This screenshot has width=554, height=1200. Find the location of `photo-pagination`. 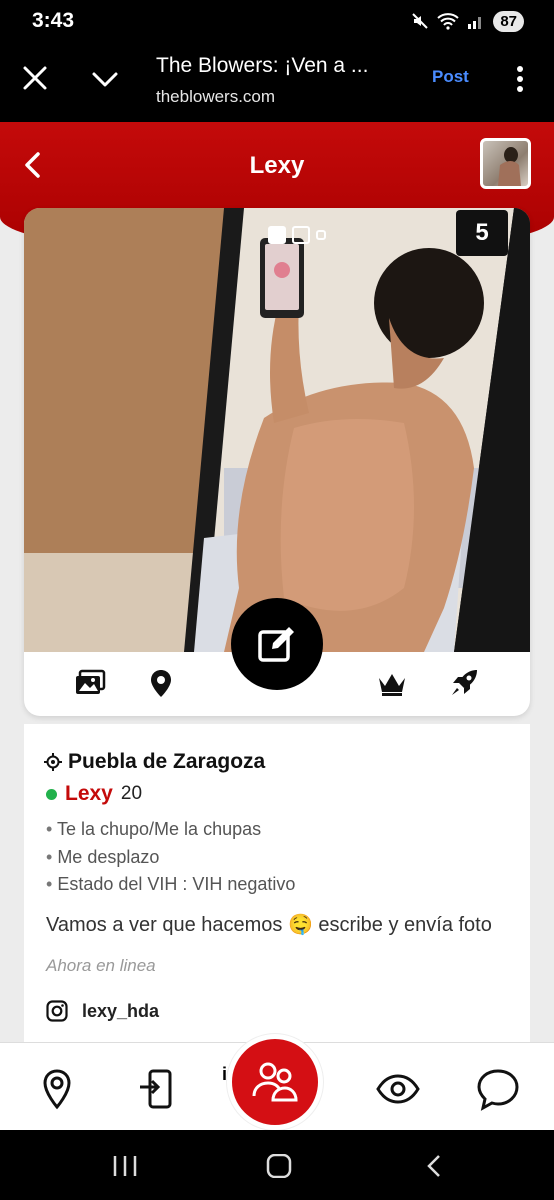

photo-pagination is located at coordinates (297, 235).